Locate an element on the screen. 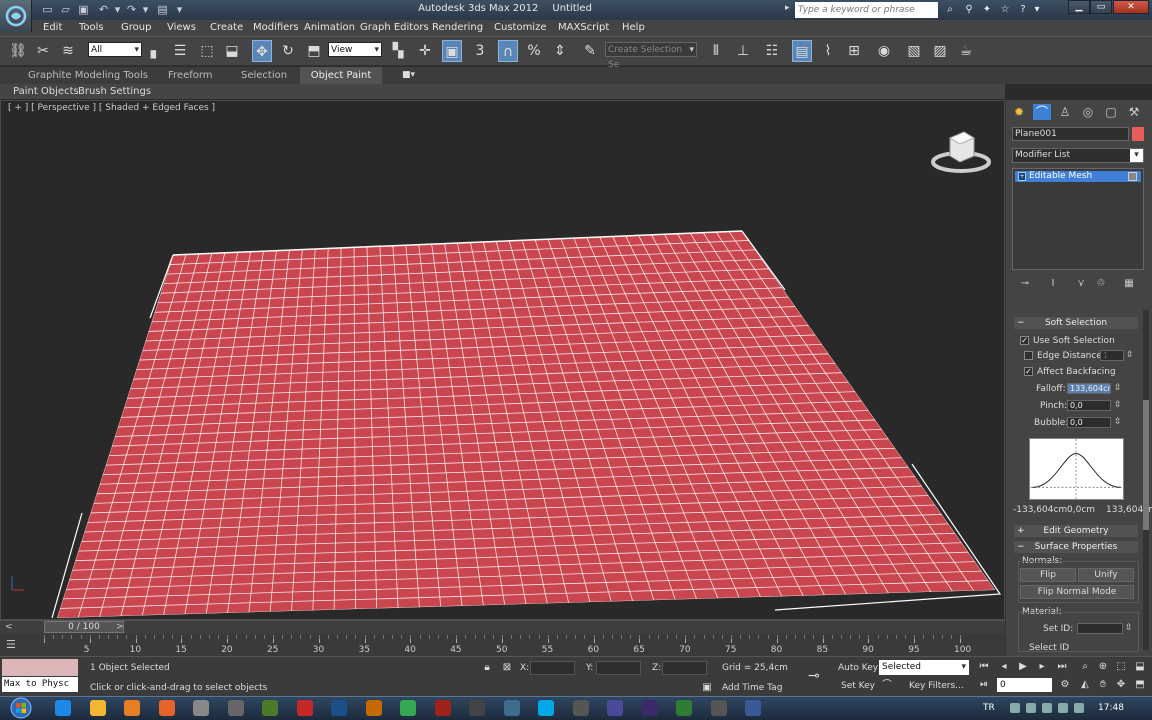  edit-named-selection-icon: ✎ is located at coordinates (590, 51).